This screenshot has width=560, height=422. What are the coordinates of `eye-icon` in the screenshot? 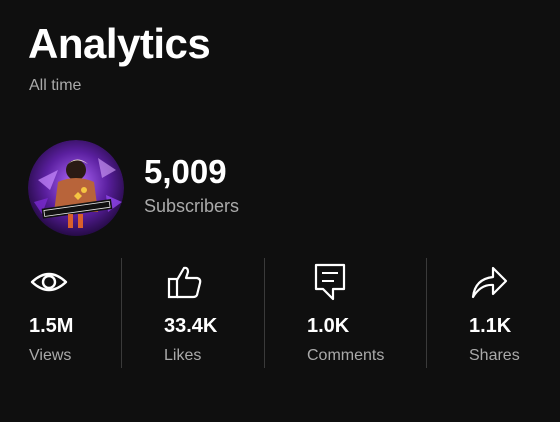 It's located at (49, 282).